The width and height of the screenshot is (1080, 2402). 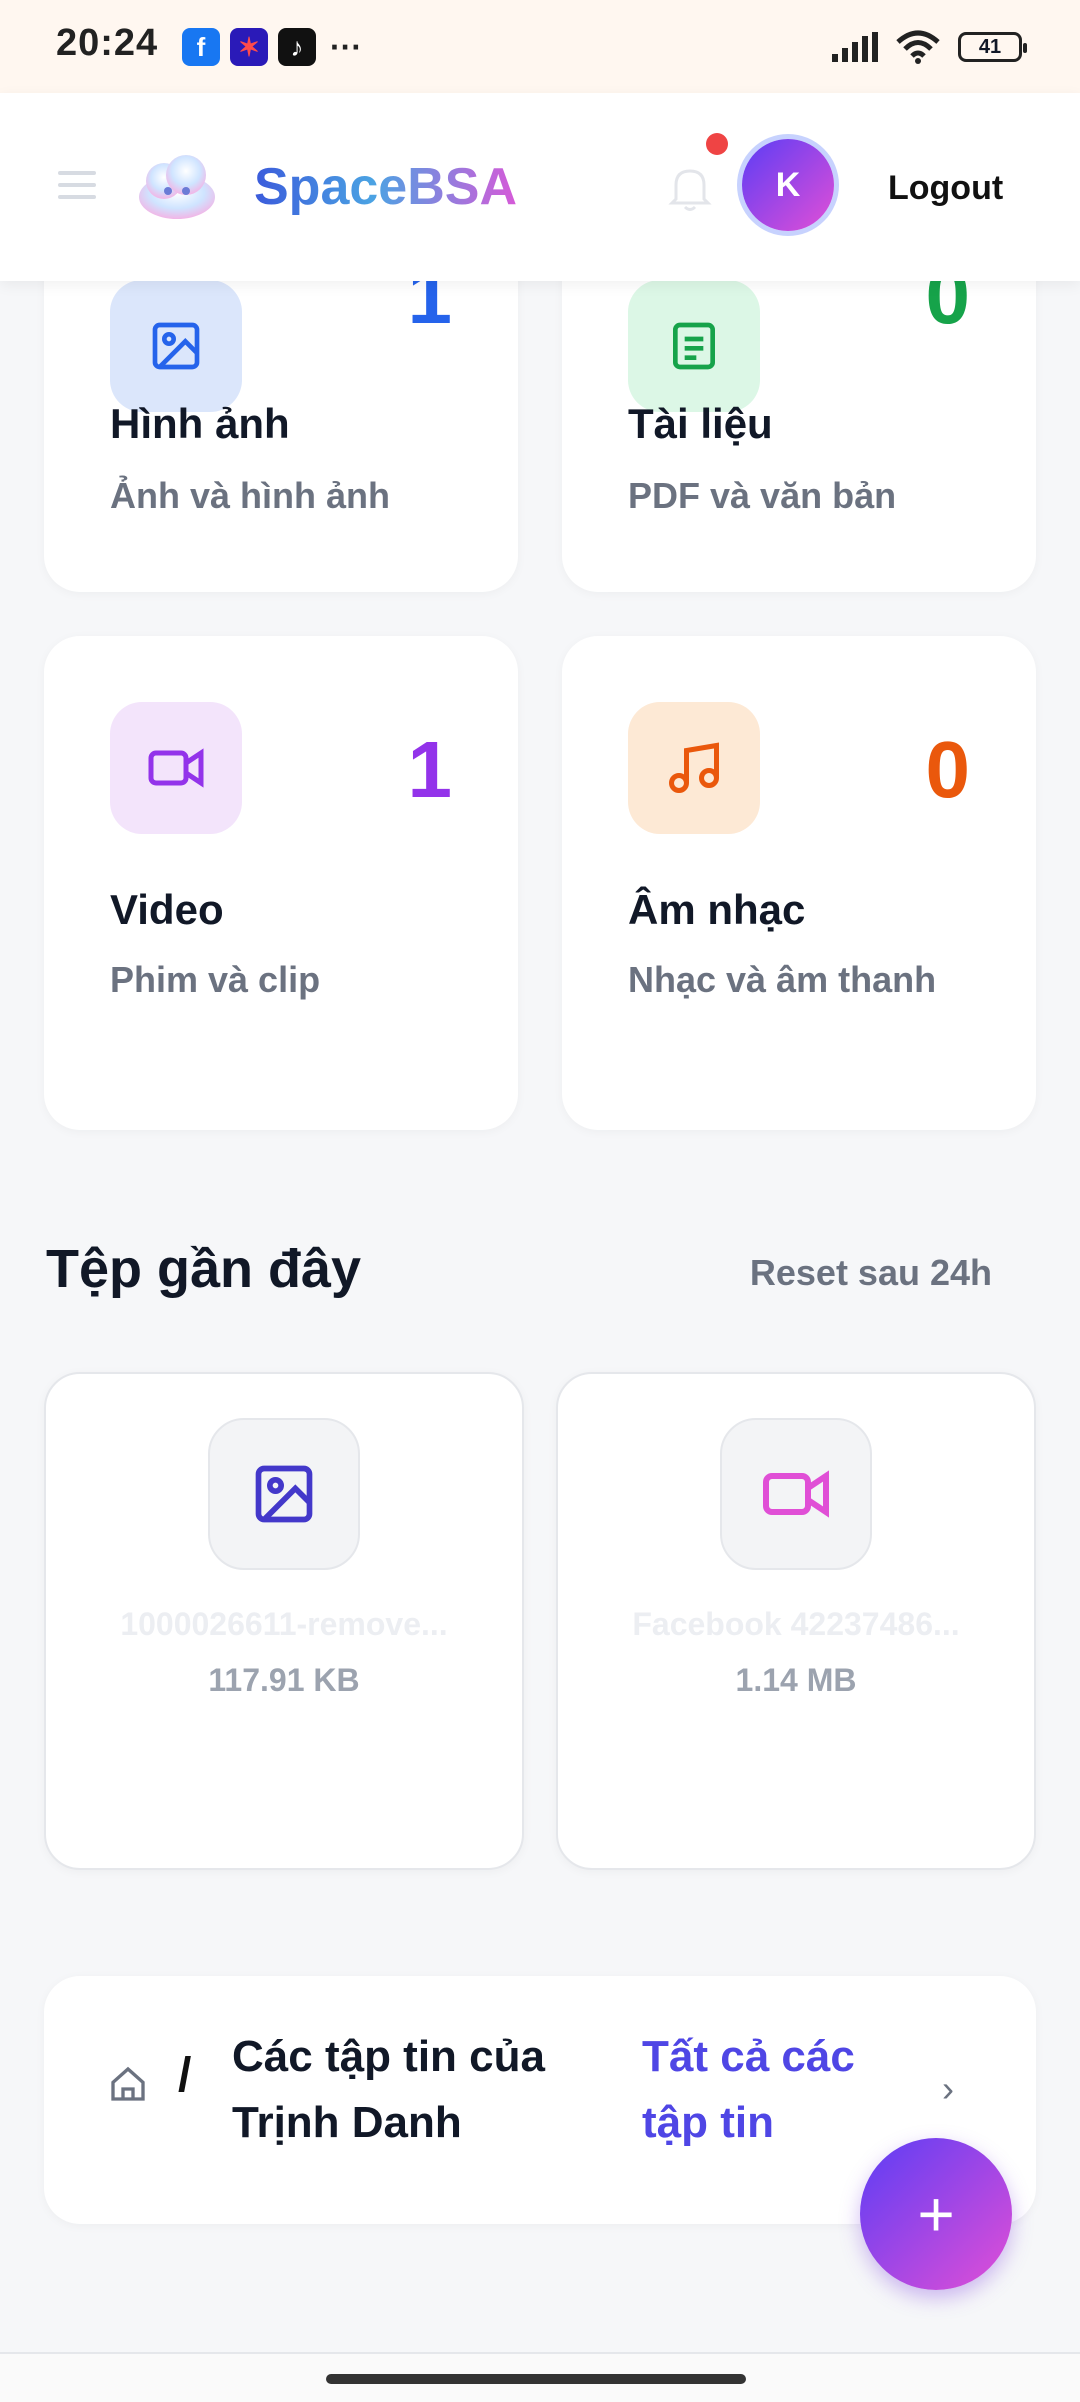 I want to click on category-subtitle: Ảnh và hình ảnh, so click(x=250, y=495).